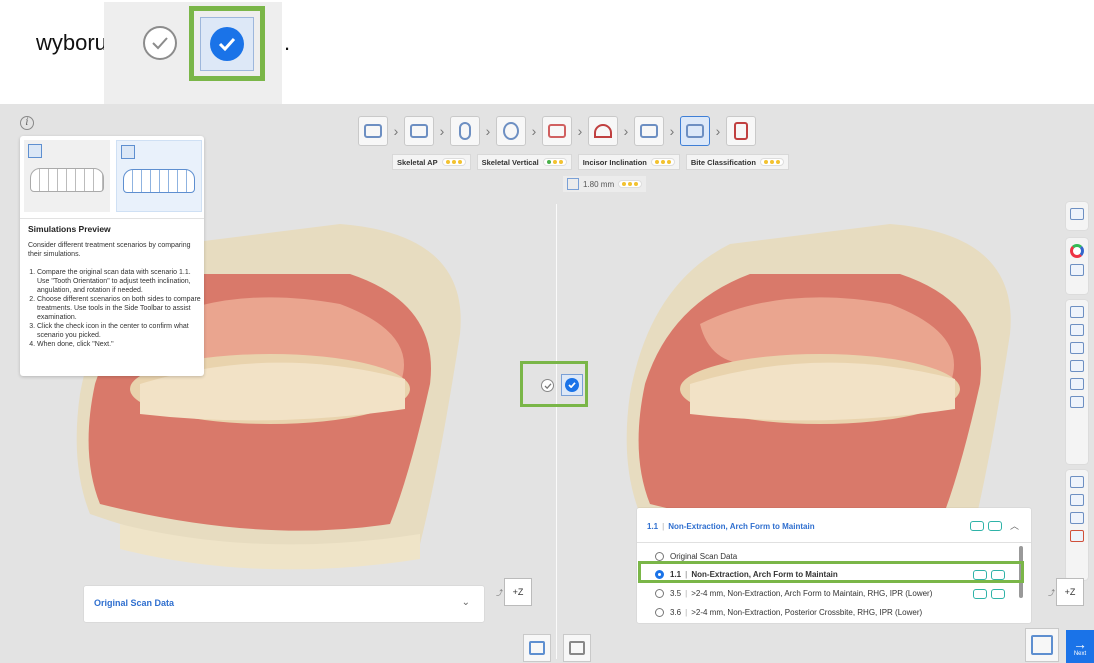 The width and height of the screenshot is (1094, 663). What do you see at coordinates (227, 43) in the screenshot?
I see `caption-highlight-frame` at bounding box center [227, 43].